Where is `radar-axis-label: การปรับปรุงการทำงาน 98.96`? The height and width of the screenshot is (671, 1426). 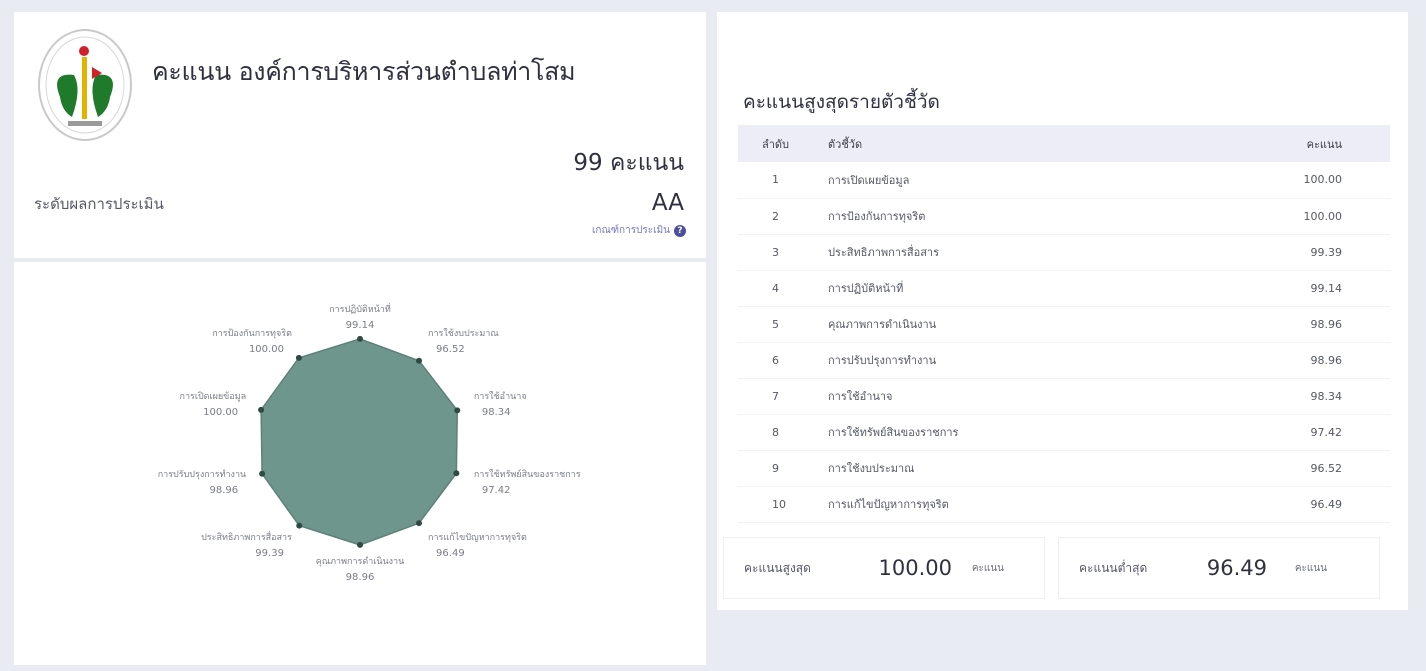 radar-axis-label: การปรับปรุงการทำงาน 98.96 is located at coordinates (202, 482).